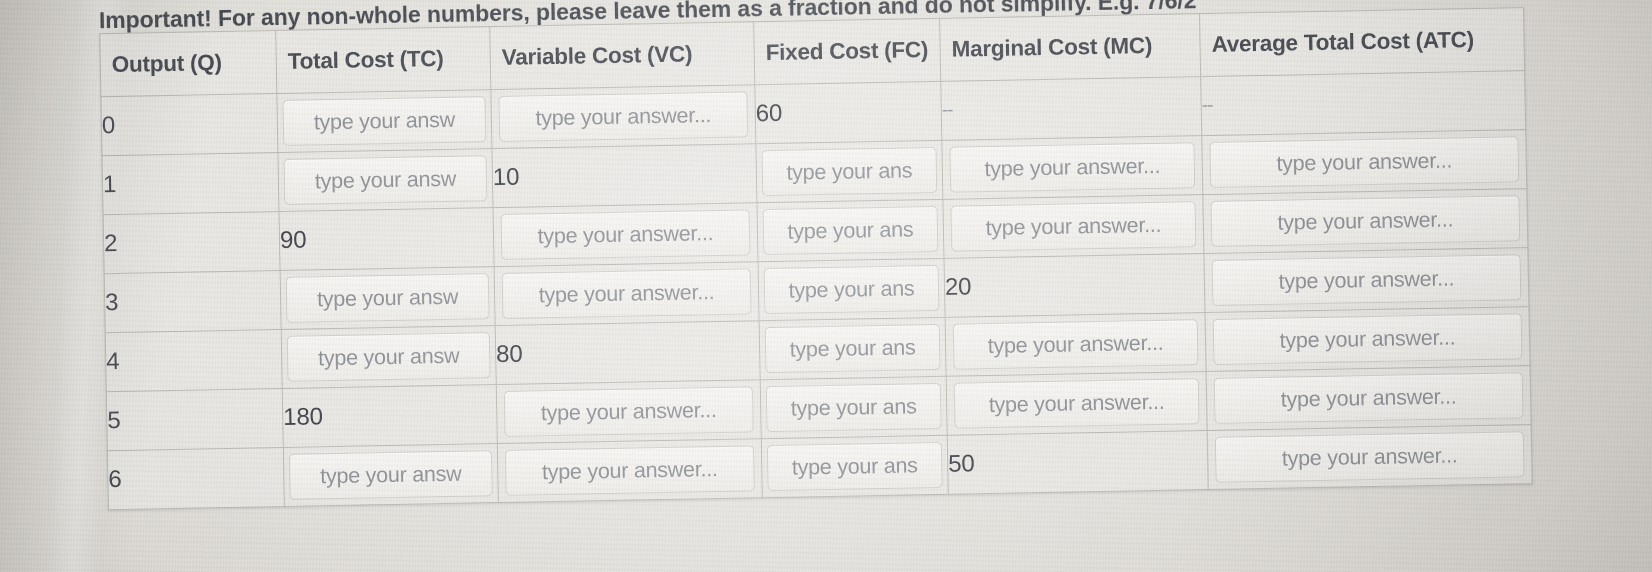 The height and width of the screenshot is (572, 1652). What do you see at coordinates (190, 183) in the screenshot?
I see `cell-output-q: 1` at bounding box center [190, 183].